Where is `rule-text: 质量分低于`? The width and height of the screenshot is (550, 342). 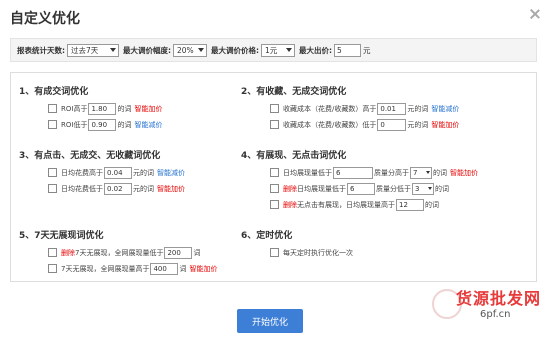
rule-text: 质量分低于 is located at coordinates (393, 188).